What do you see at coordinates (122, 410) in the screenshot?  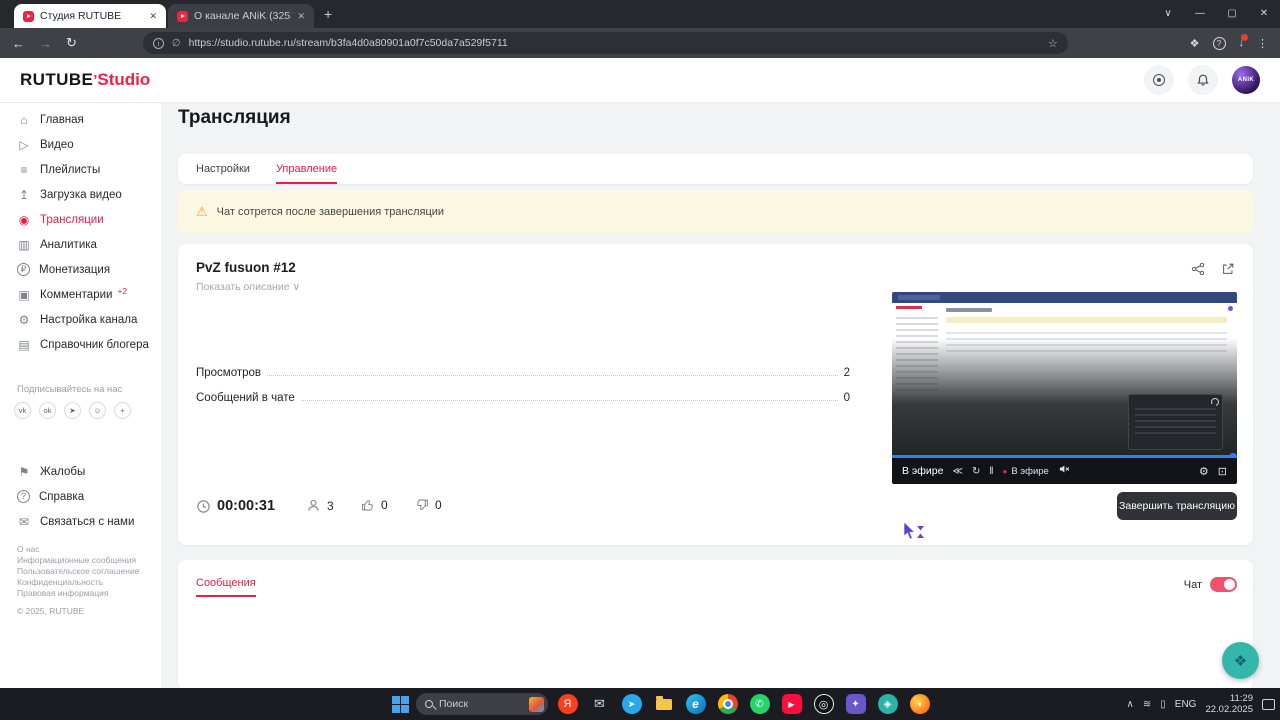 I see `more-socials-icon: +` at bounding box center [122, 410].